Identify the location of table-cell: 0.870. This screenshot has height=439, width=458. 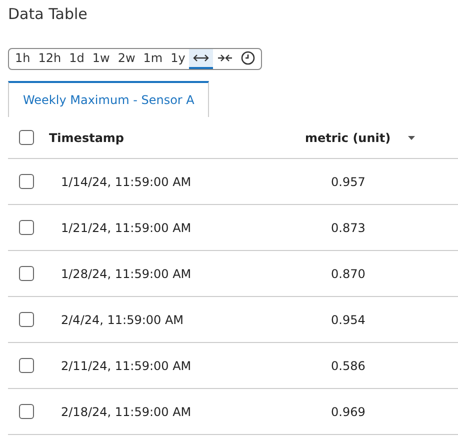
(348, 273).